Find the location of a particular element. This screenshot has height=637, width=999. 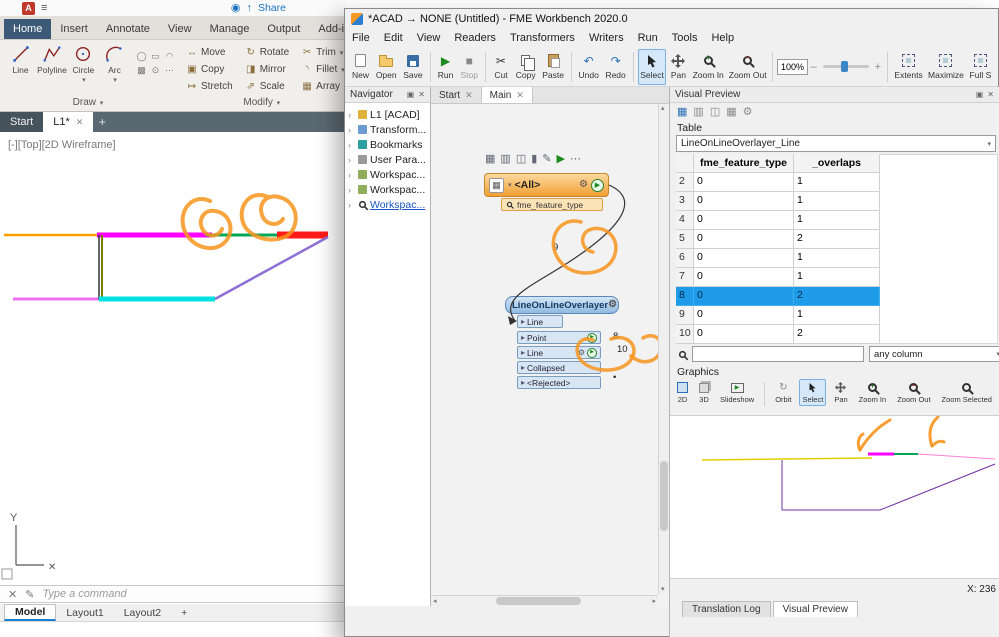

doc-tab-start: Start is located at coordinates (22, 122).